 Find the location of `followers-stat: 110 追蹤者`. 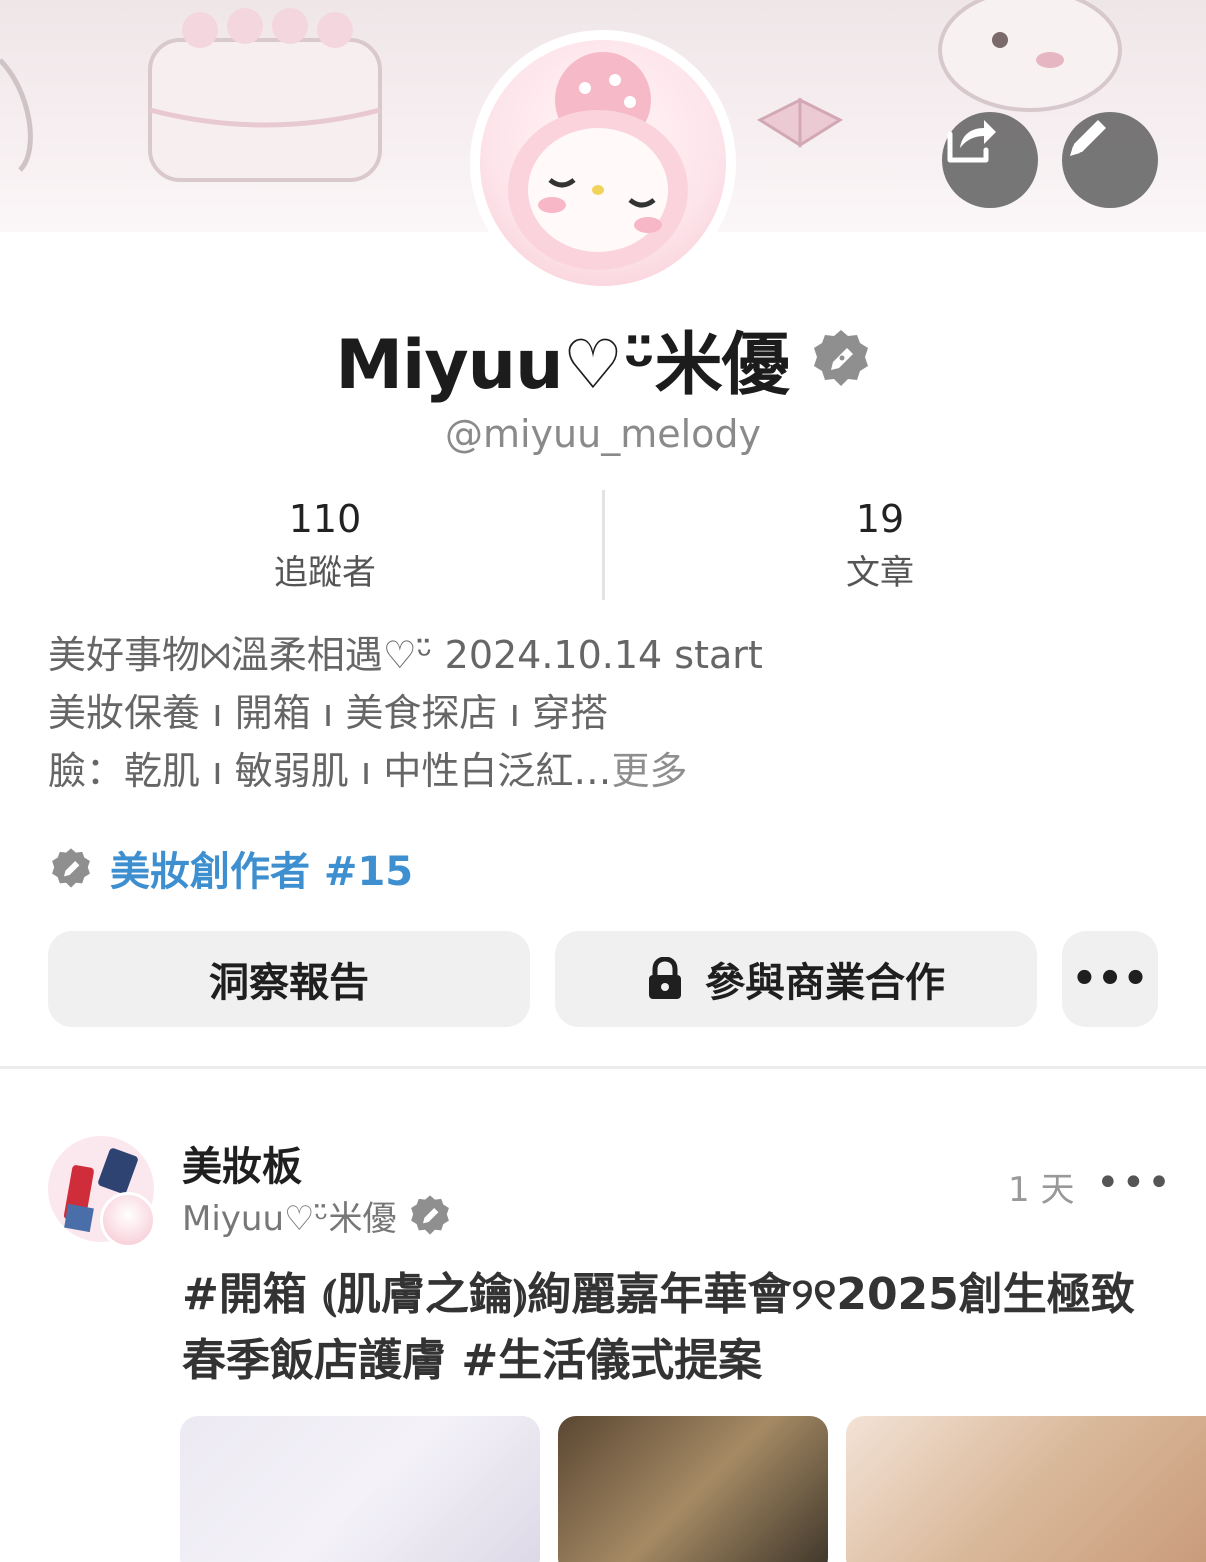

followers-stat: 110 追蹤者 is located at coordinates (325, 548).